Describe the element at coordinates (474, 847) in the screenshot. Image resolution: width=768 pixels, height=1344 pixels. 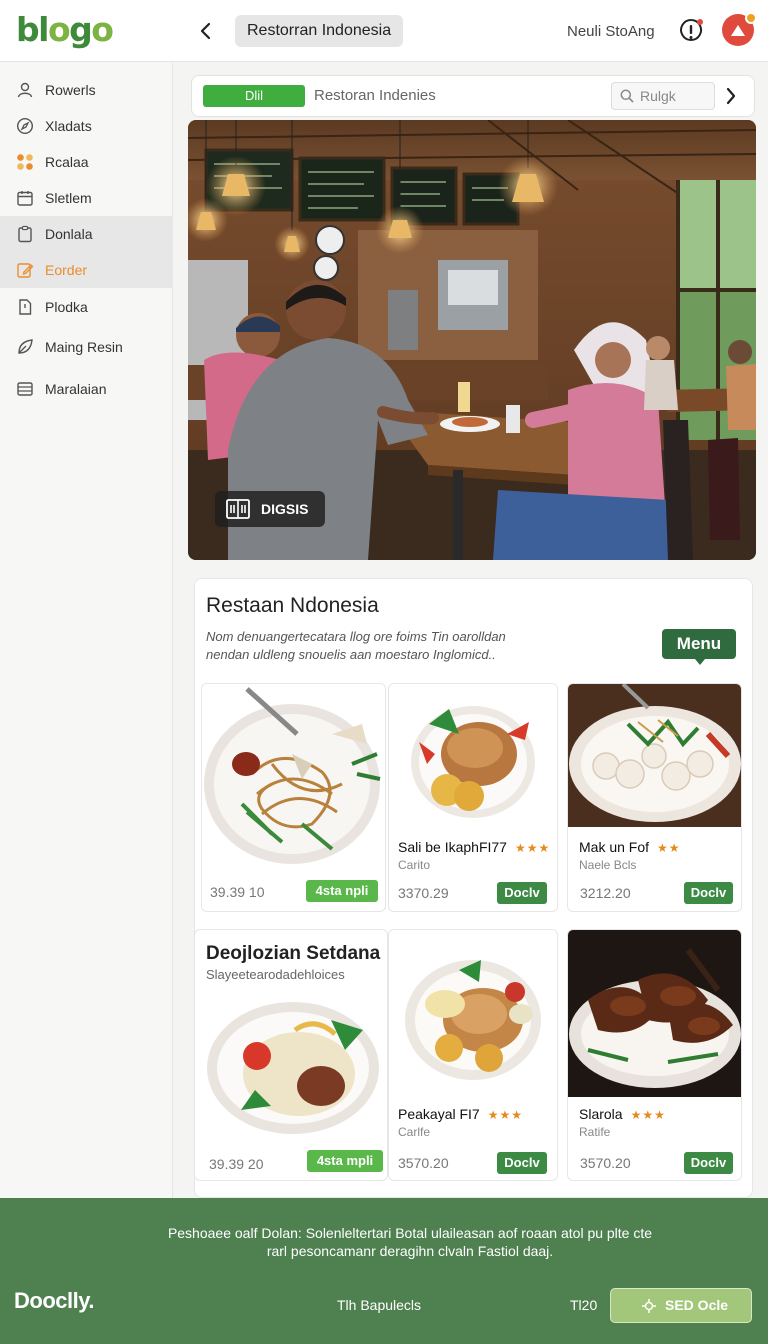
I see `dish-name: Sali be IkaphFI77 ★★★` at that location.